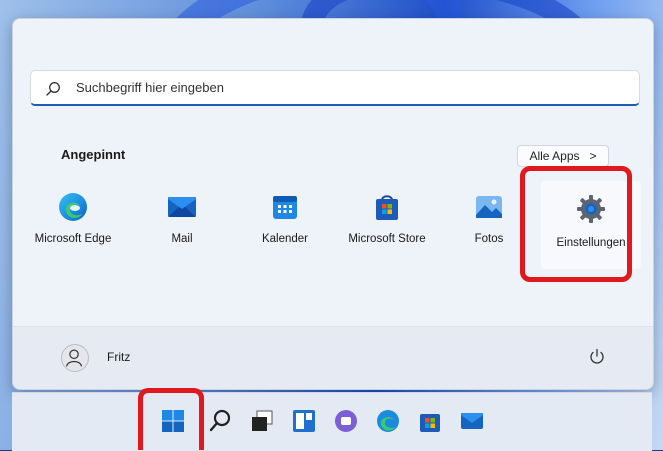  What do you see at coordinates (597, 357) in the screenshot?
I see `power-icon` at bounding box center [597, 357].